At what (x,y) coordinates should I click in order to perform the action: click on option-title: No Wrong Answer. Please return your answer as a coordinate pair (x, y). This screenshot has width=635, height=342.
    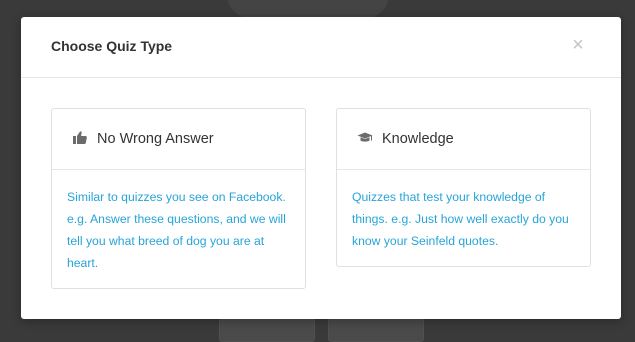
    Looking at the image, I should click on (155, 139).